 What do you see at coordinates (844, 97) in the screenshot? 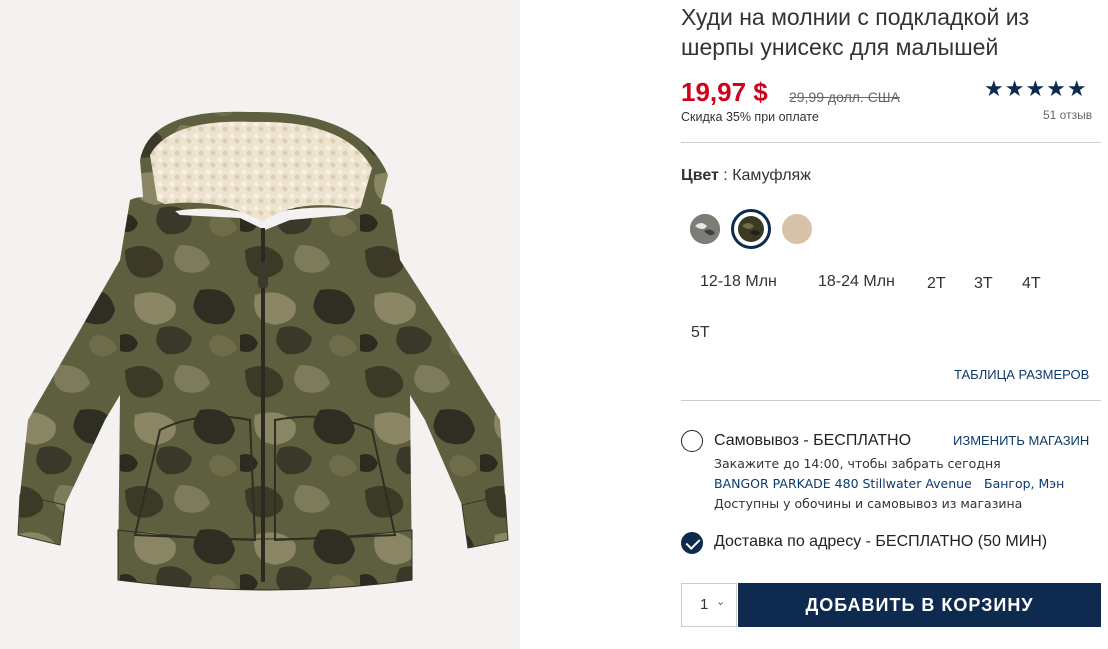
I see `original-price: 29,99 долл. США` at bounding box center [844, 97].